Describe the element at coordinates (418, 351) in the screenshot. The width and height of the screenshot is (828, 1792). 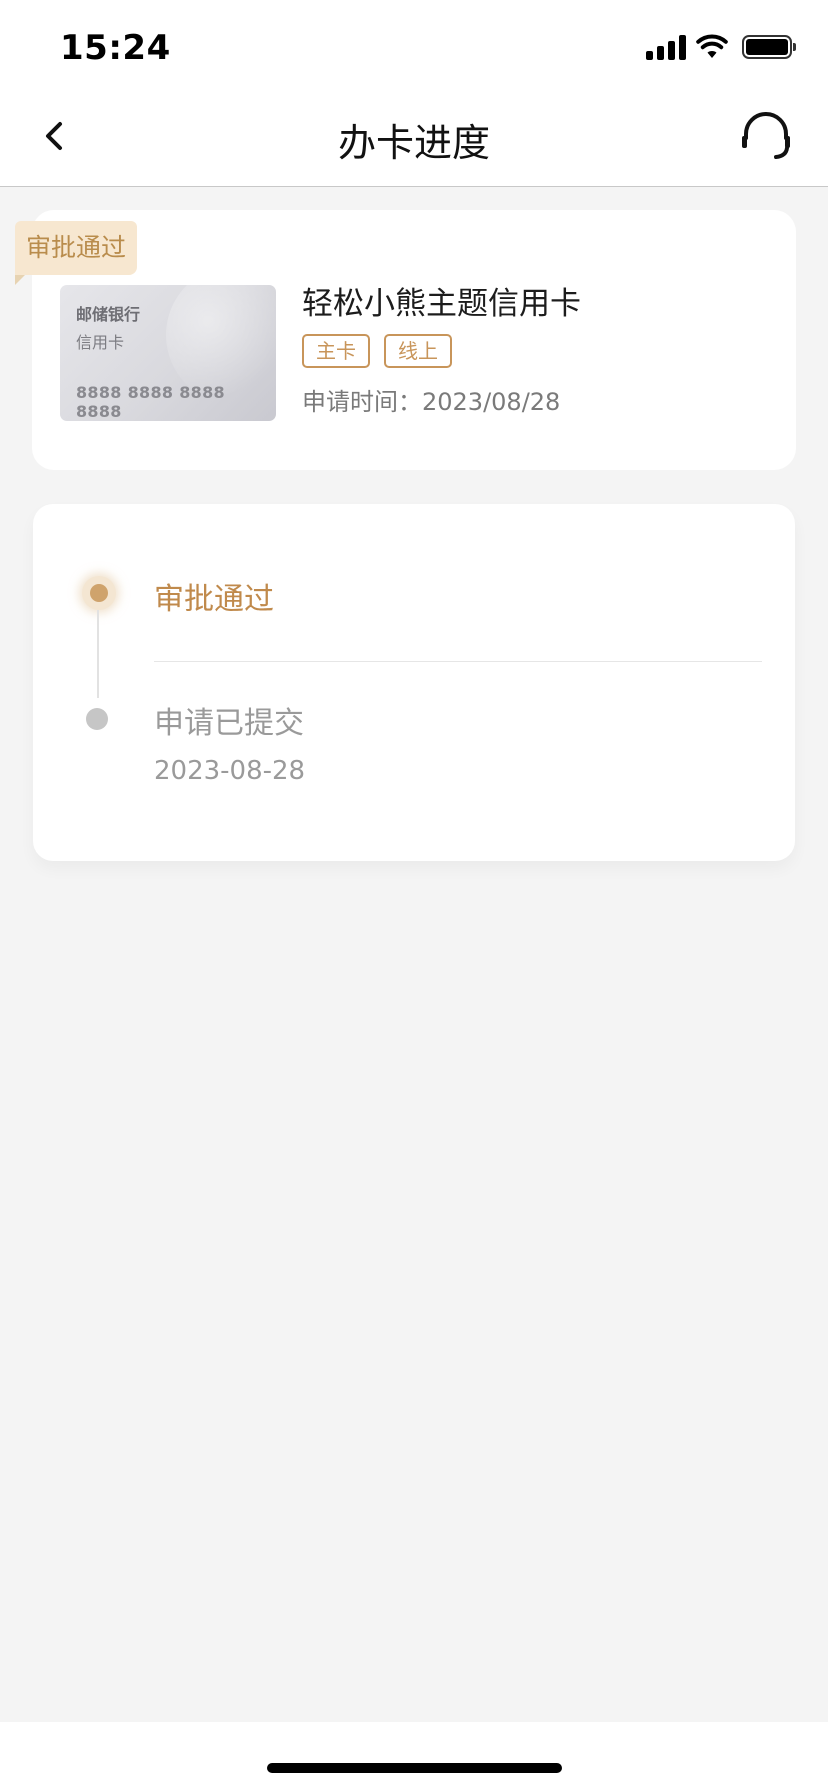
I see `badge-online: 线上` at that location.